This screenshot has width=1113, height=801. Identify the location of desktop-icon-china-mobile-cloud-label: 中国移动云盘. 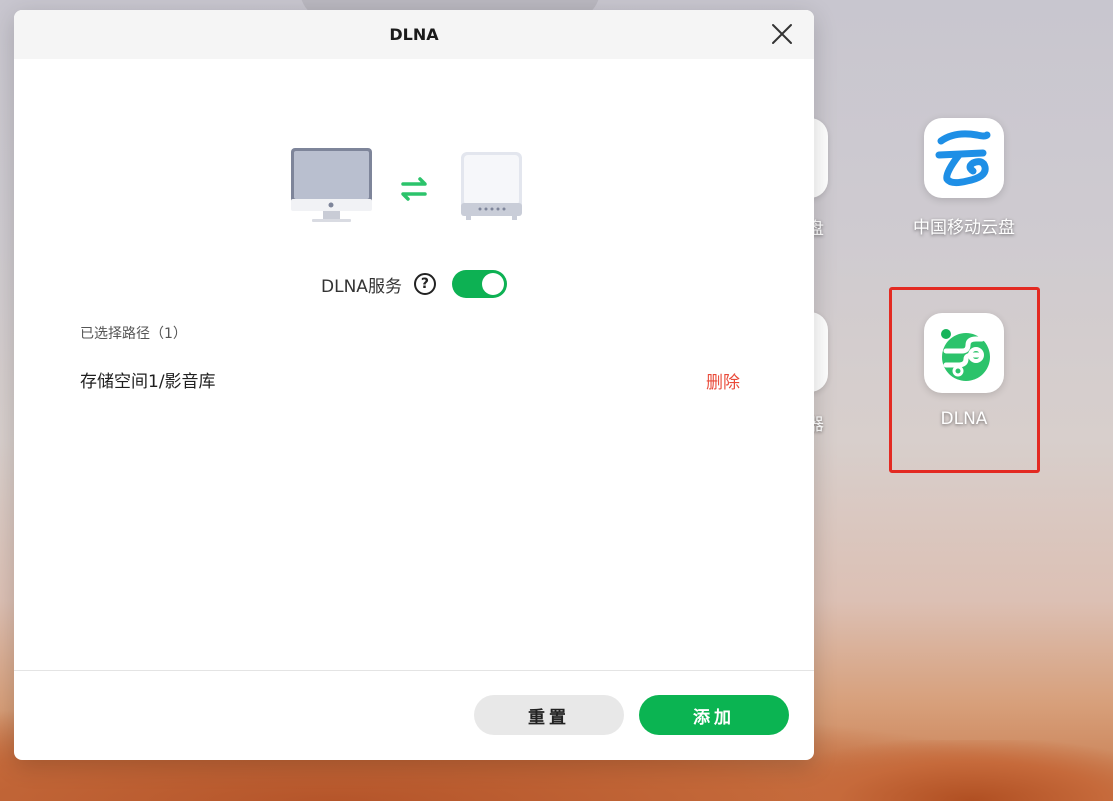
(964, 228).